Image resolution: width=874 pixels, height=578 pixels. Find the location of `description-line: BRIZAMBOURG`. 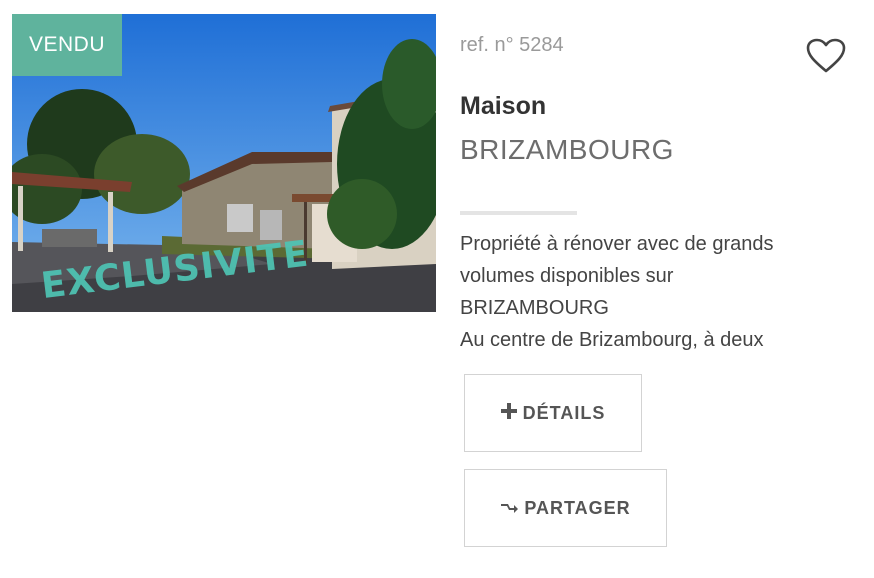

description-line: BRIZAMBOURG is located at coordinates (534, 308).